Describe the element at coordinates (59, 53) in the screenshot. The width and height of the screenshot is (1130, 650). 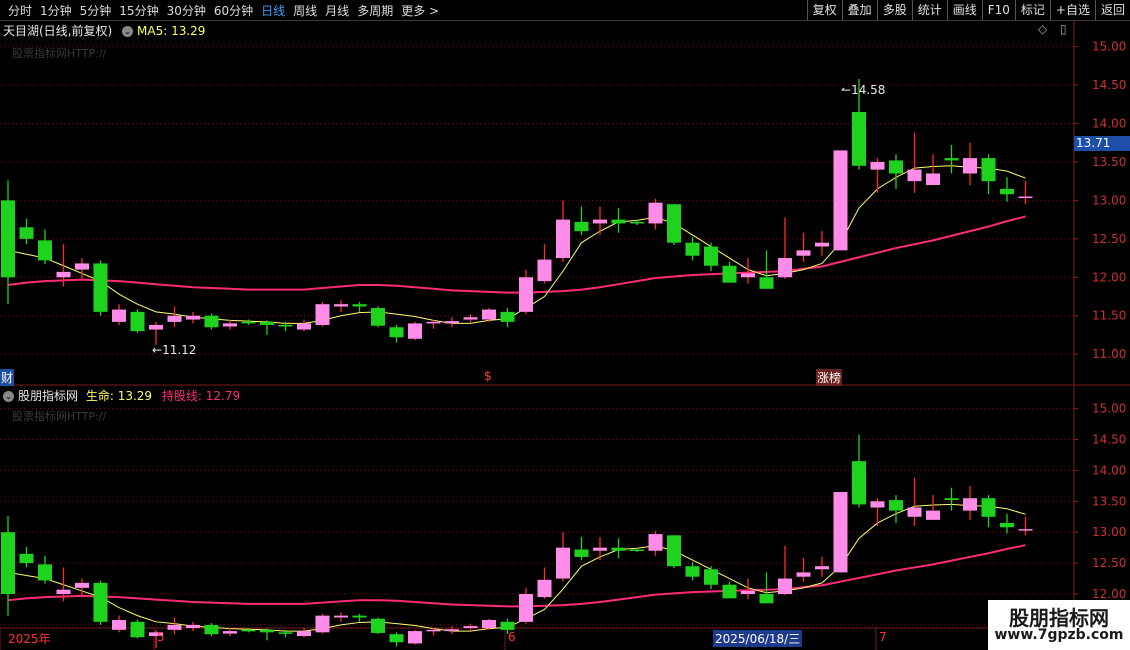
I see `watermark: 股票指标网HTTP://` at that location.